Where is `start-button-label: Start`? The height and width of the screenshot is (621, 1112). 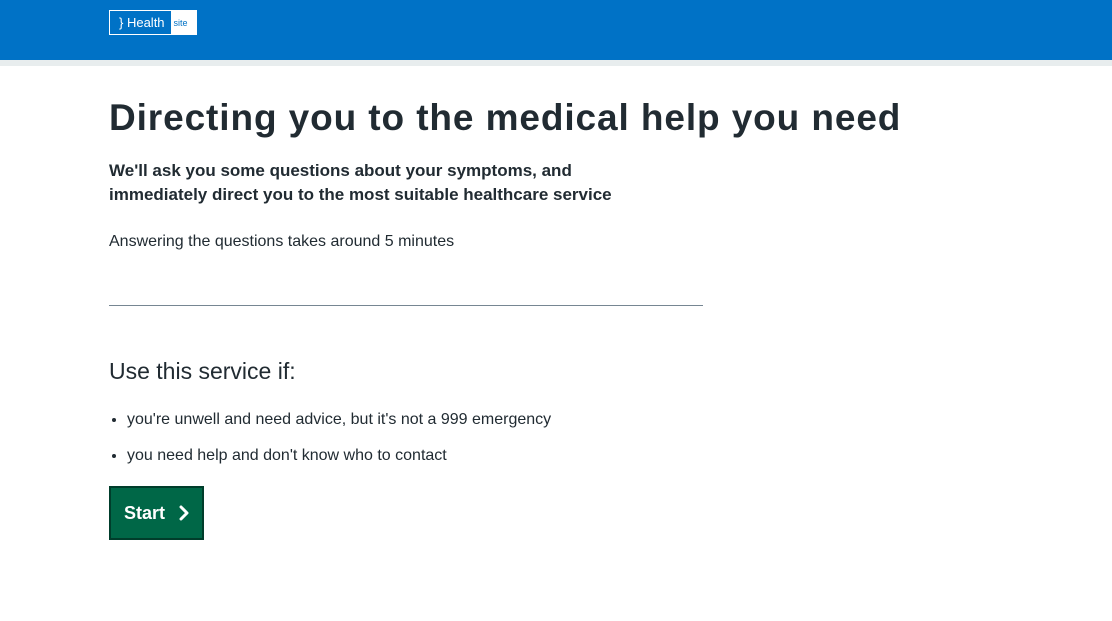 start-button-label: Start is located at coordinates (145, 512).